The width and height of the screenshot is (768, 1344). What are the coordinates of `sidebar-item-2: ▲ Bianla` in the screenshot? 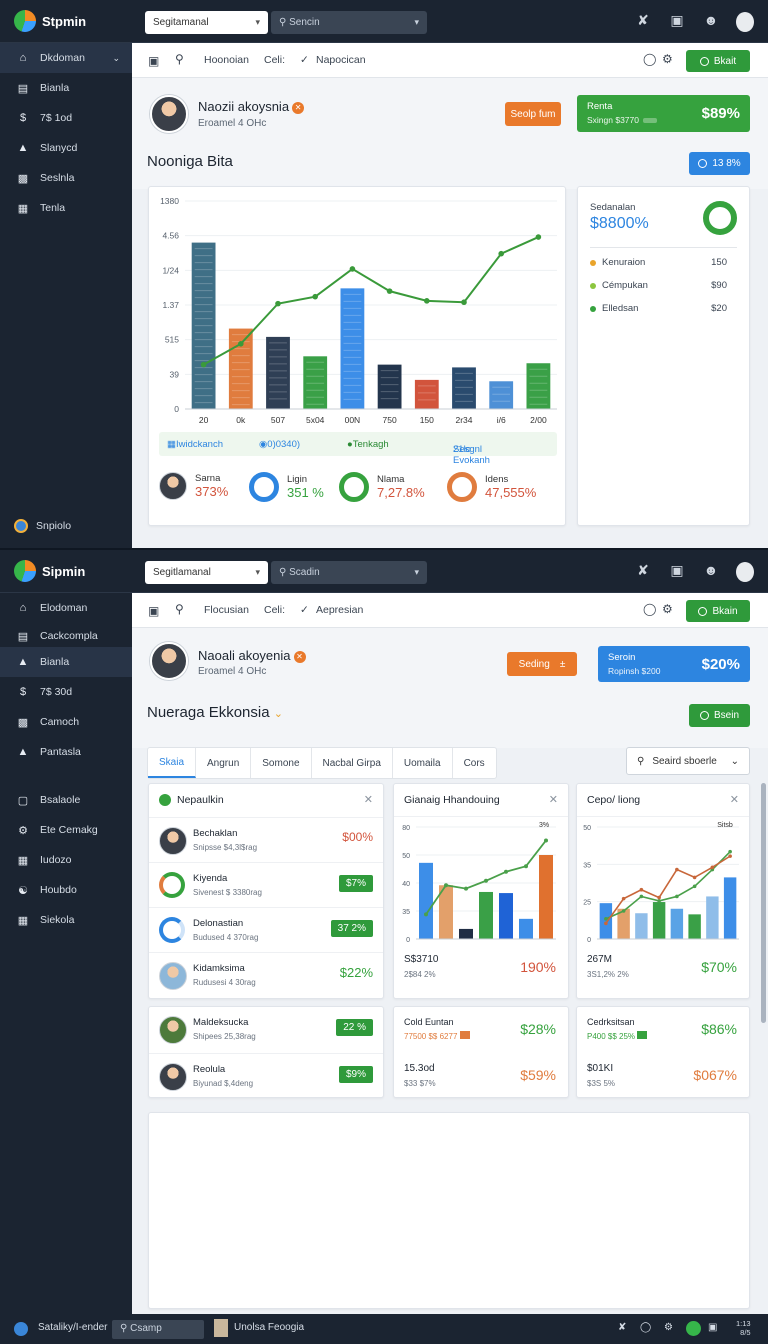 It's located at (66, 662).